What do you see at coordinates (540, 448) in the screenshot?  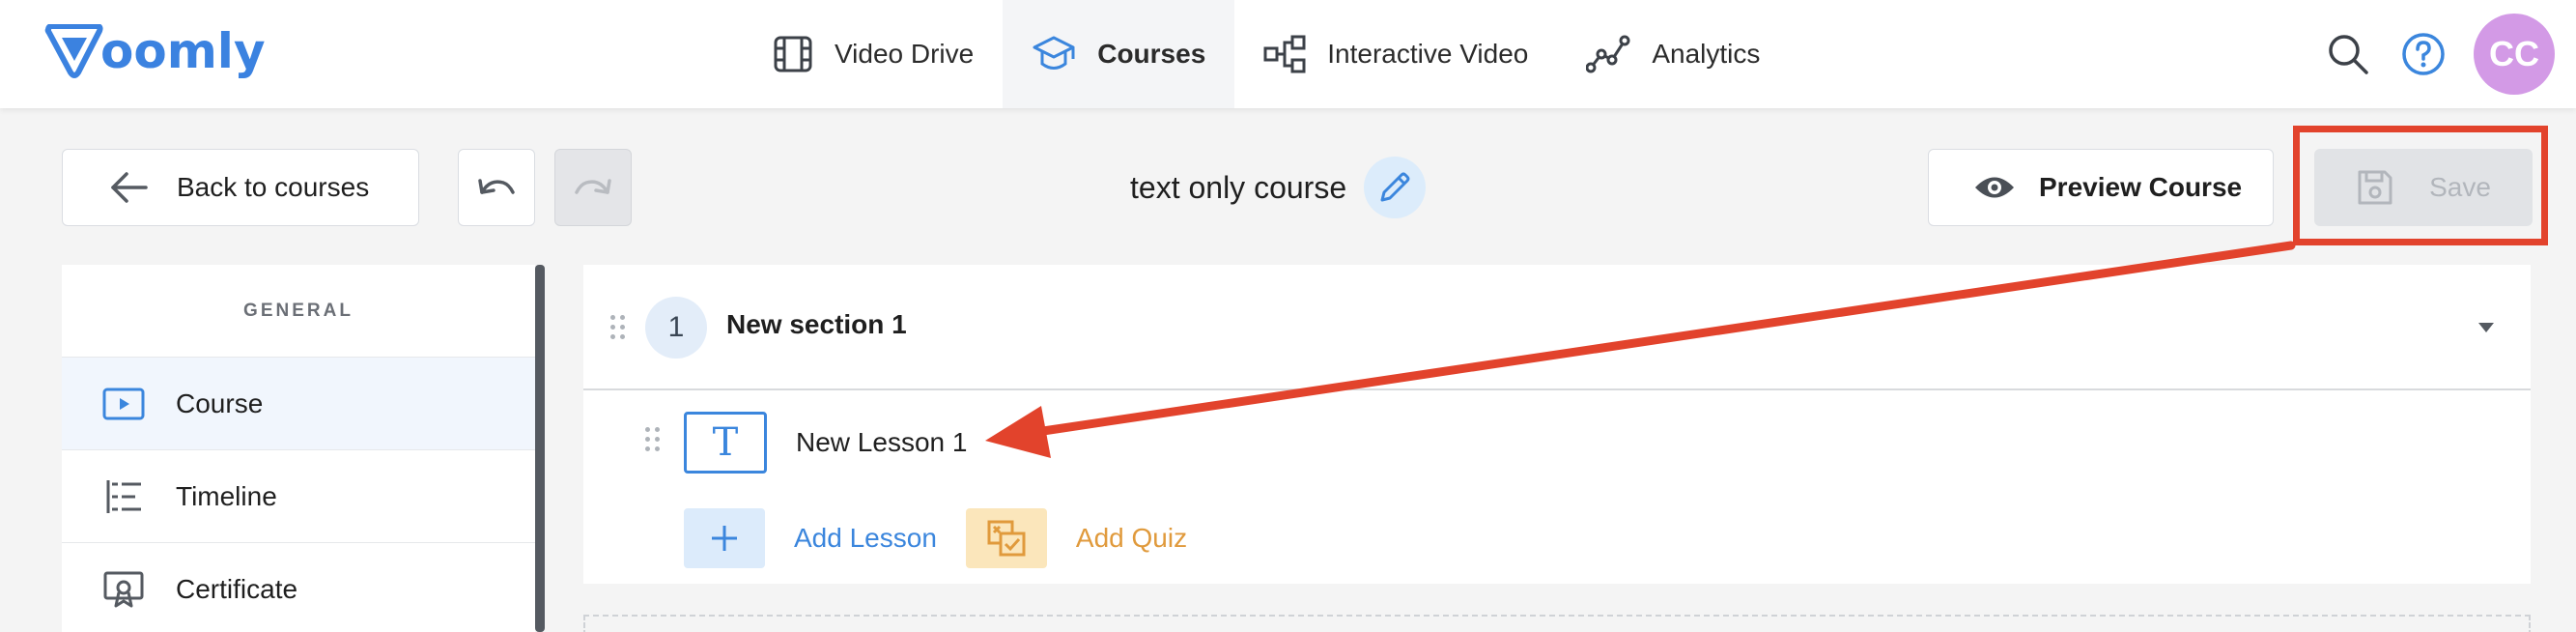 I see `sidebar-scrollbar` at bounding box center [540, 448].